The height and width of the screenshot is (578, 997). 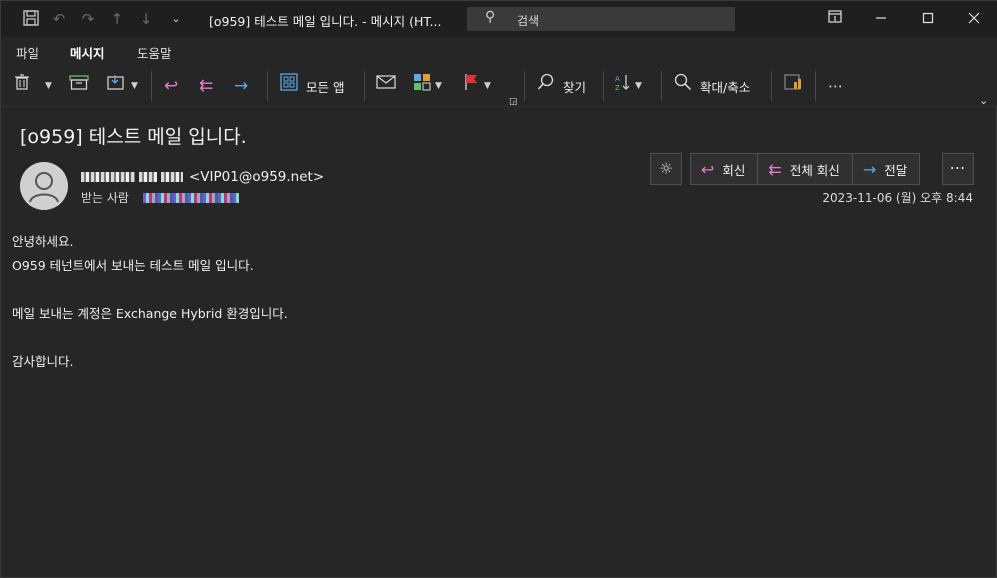 I want to click on sort-button: AZ ▼, so click(x=628, y=86).